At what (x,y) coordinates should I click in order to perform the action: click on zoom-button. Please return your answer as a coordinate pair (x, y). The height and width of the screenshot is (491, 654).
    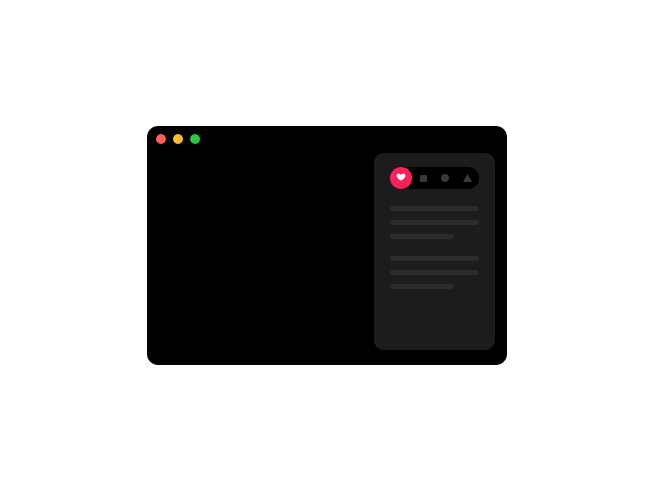
    Looking at the image, I should click on (195, 139).